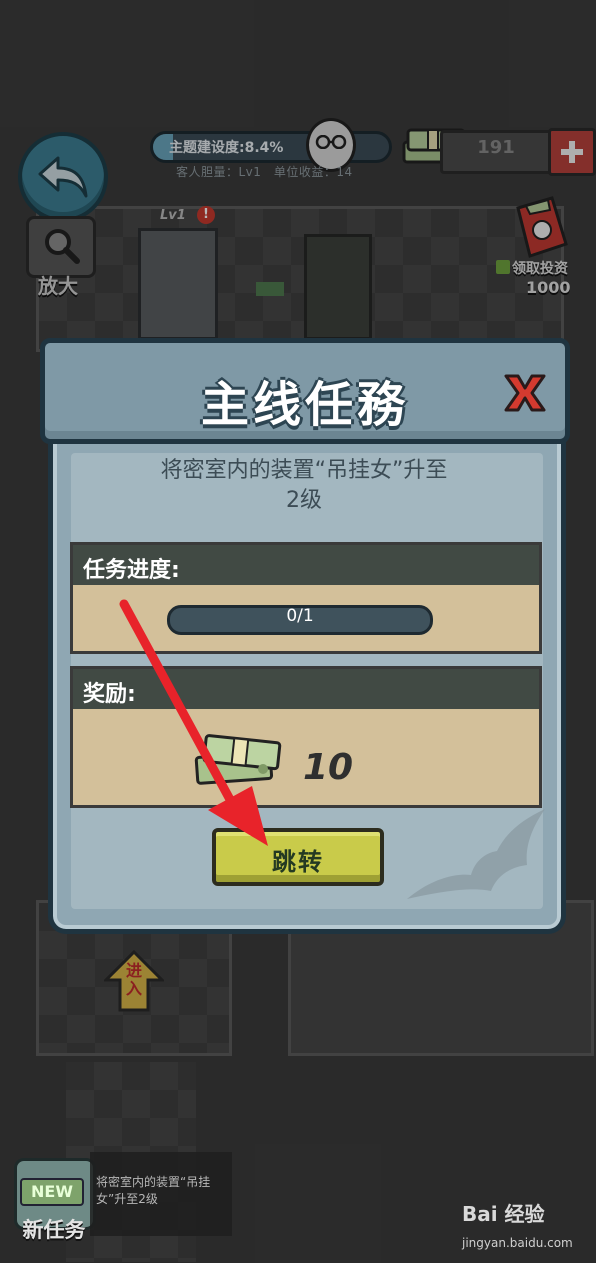 The width and height of the screenshot is (596, 1263). What do you see at coordinates (193, 722) in the screenshot?
I see `annotation-arrow-icon` at bounding box center [193, 722].